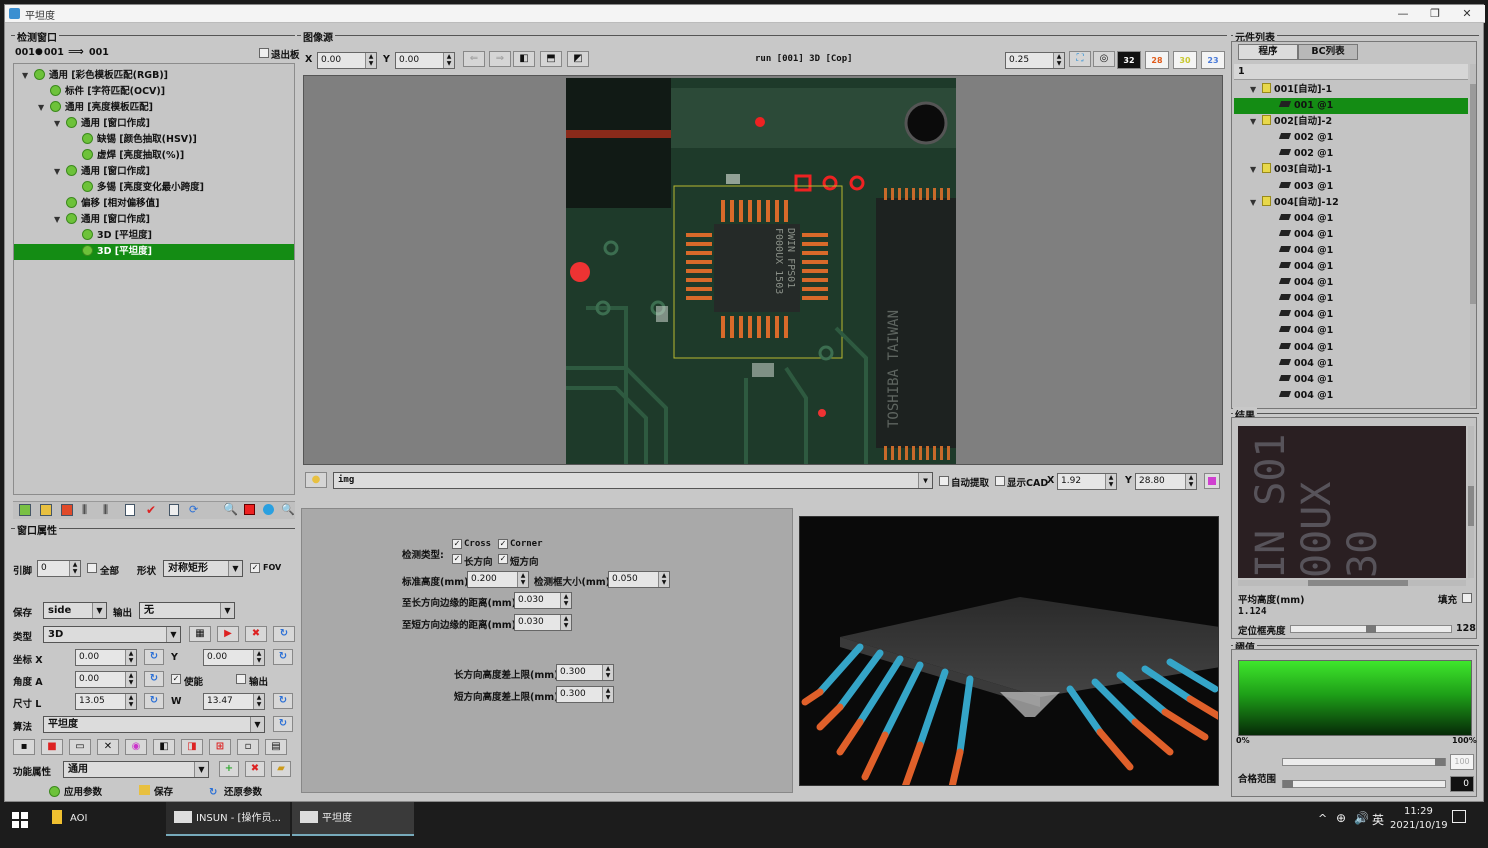 The height and width of the screenshot is (848, 1488). I want to click on cancel-button: ✖, so click(256, 634).